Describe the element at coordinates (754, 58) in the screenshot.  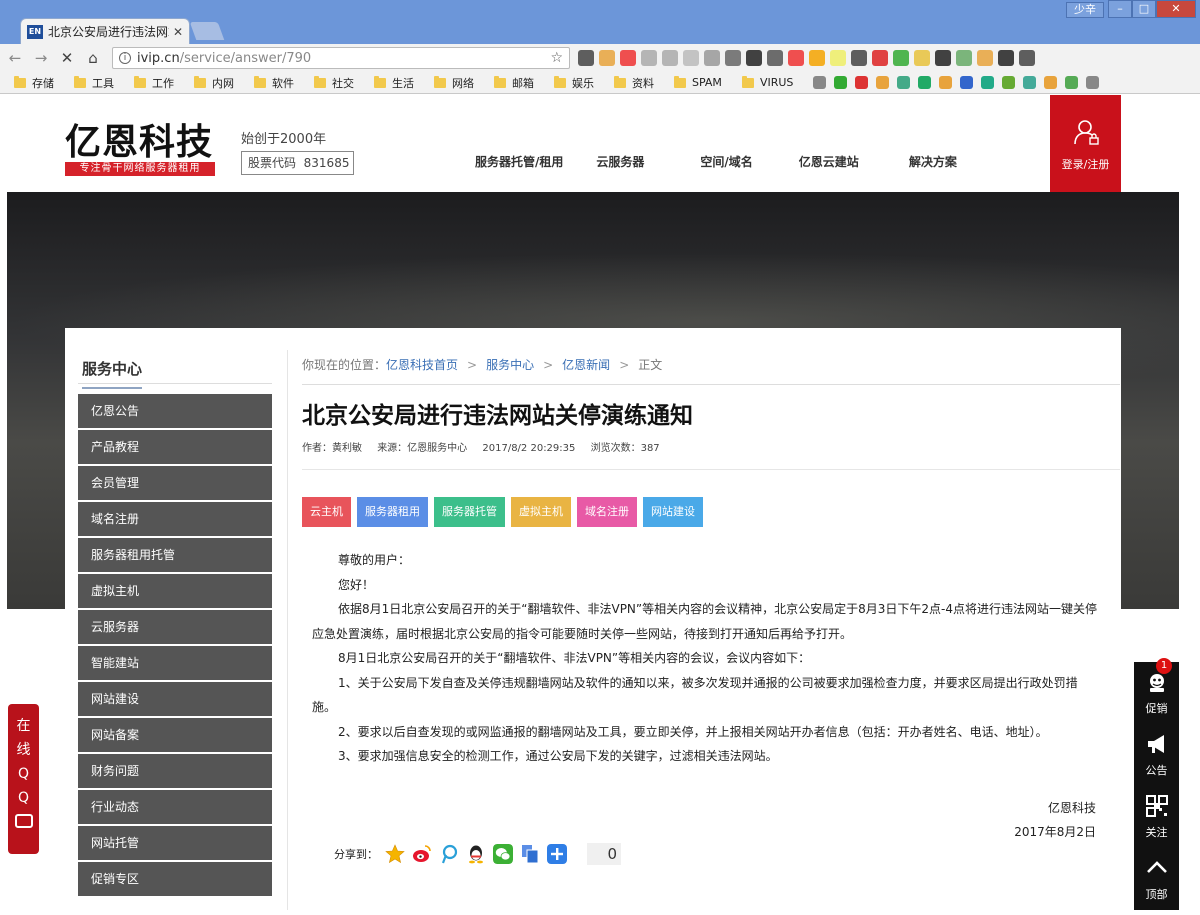
I see `extension-v-icon` at that location.